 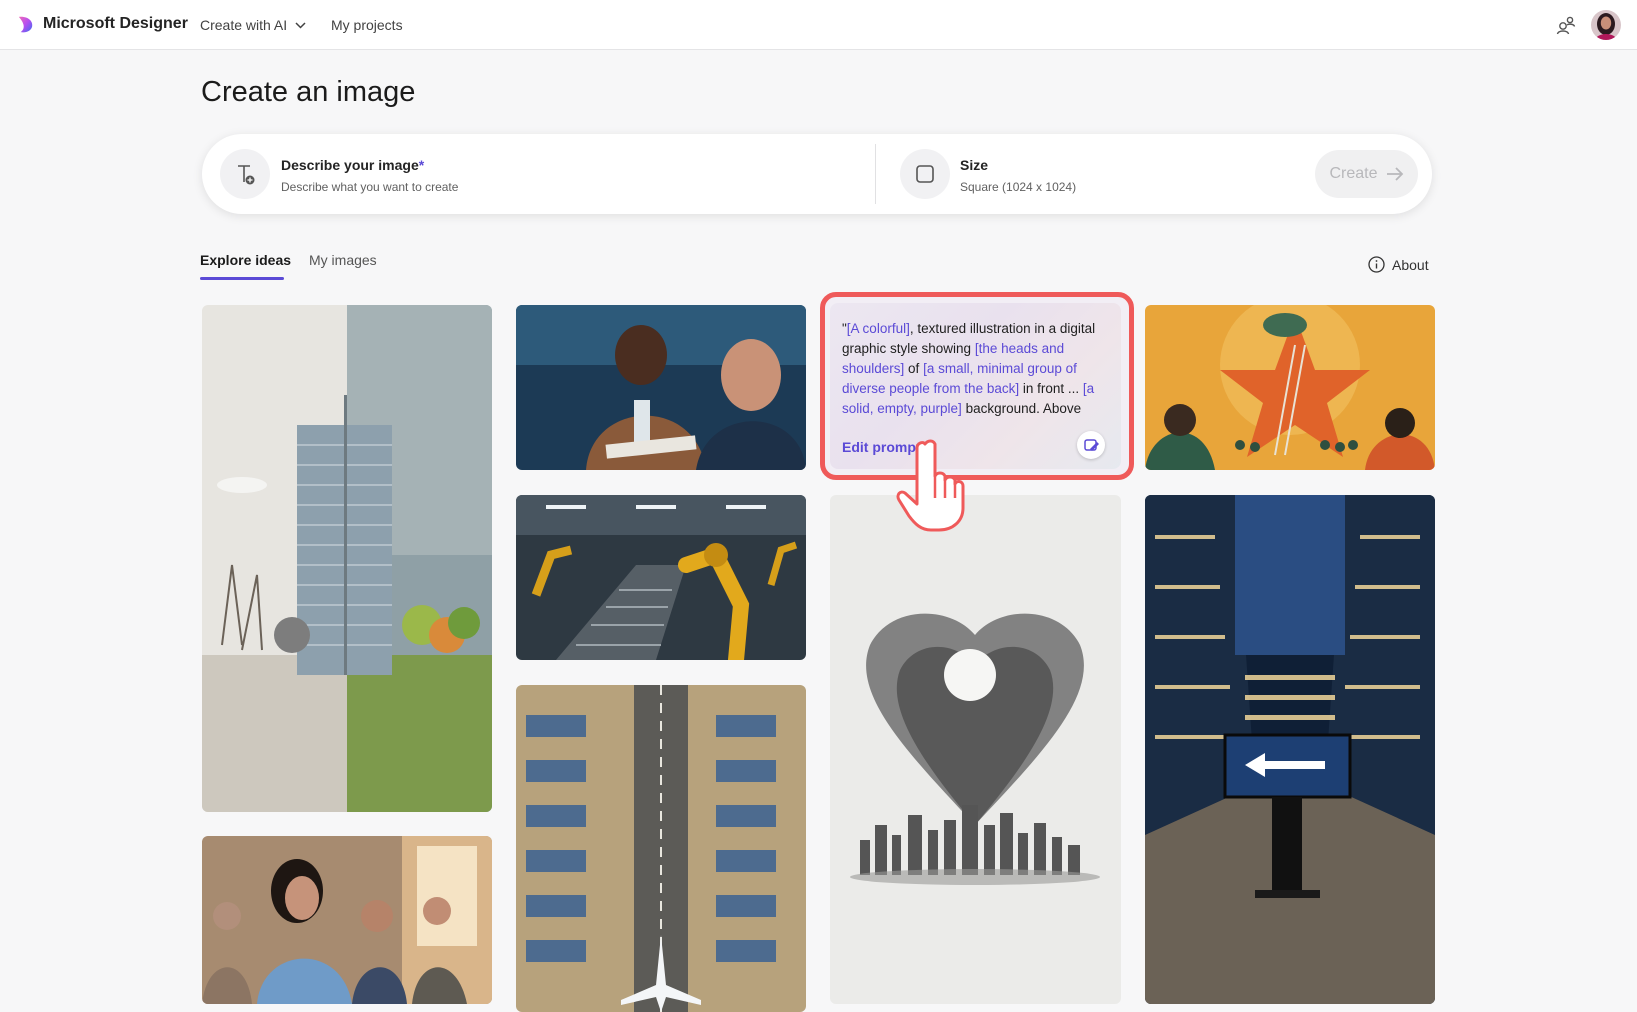 I want to click on nav-create-label: Create with AI, so click(x=244, y=25).